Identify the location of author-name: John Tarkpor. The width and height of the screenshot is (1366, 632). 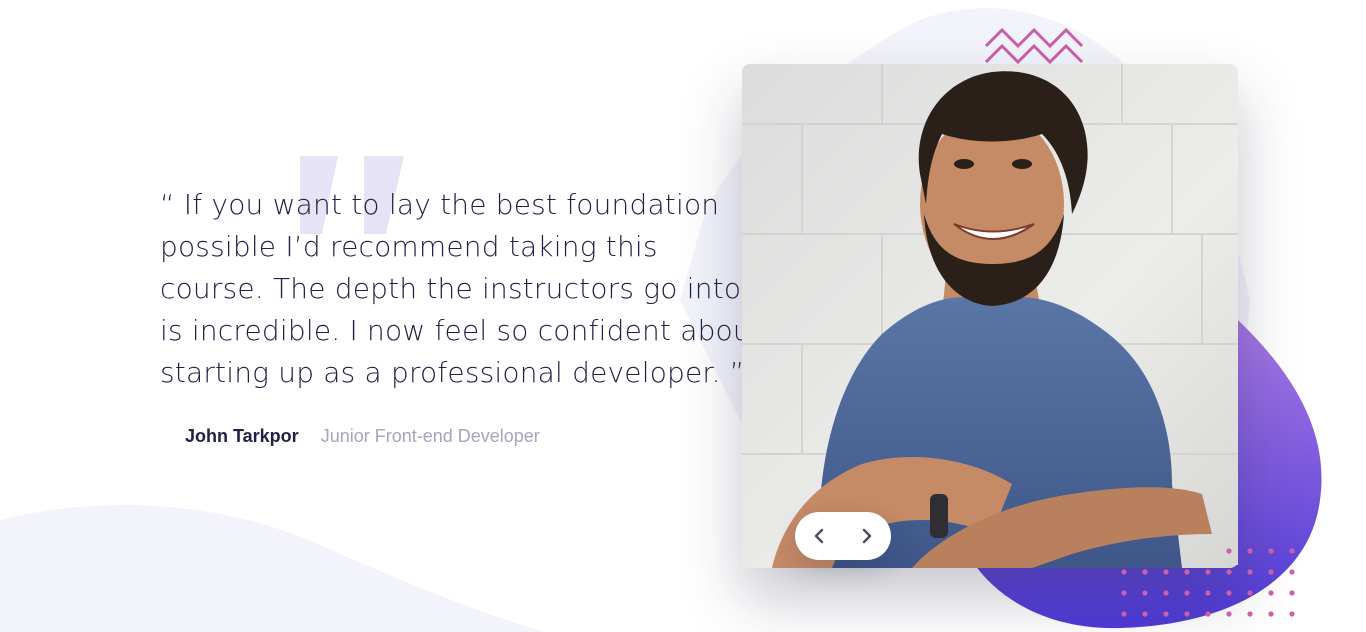
(242, 436).